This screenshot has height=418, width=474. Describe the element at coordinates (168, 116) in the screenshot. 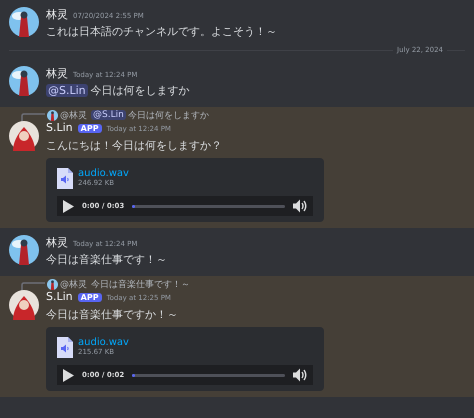

I see `reply-text: 今日は何をしますか` at that location.